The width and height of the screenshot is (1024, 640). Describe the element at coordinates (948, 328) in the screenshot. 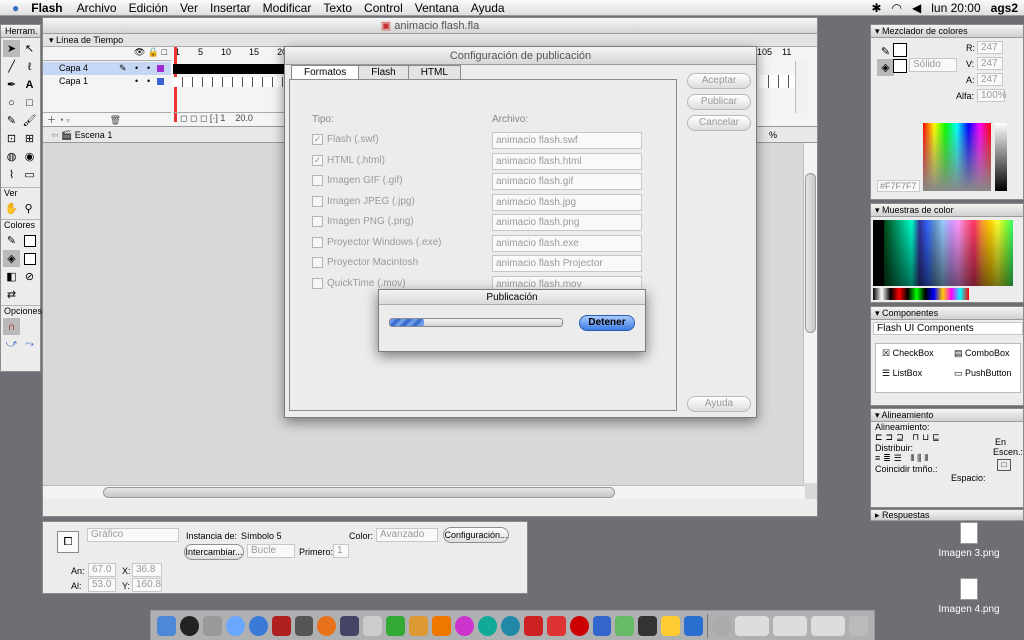

I see `component-set-select: Flash UI Components` at that location.